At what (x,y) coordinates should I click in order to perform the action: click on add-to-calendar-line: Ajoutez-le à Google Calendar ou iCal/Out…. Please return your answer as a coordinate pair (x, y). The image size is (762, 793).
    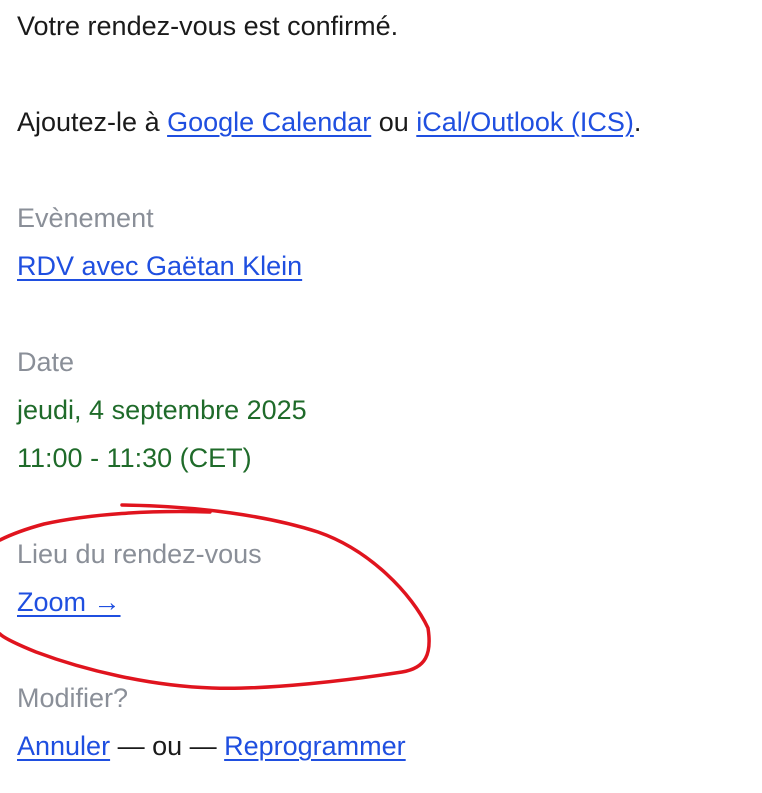
    Looking at the image, I should click on (329, 122).